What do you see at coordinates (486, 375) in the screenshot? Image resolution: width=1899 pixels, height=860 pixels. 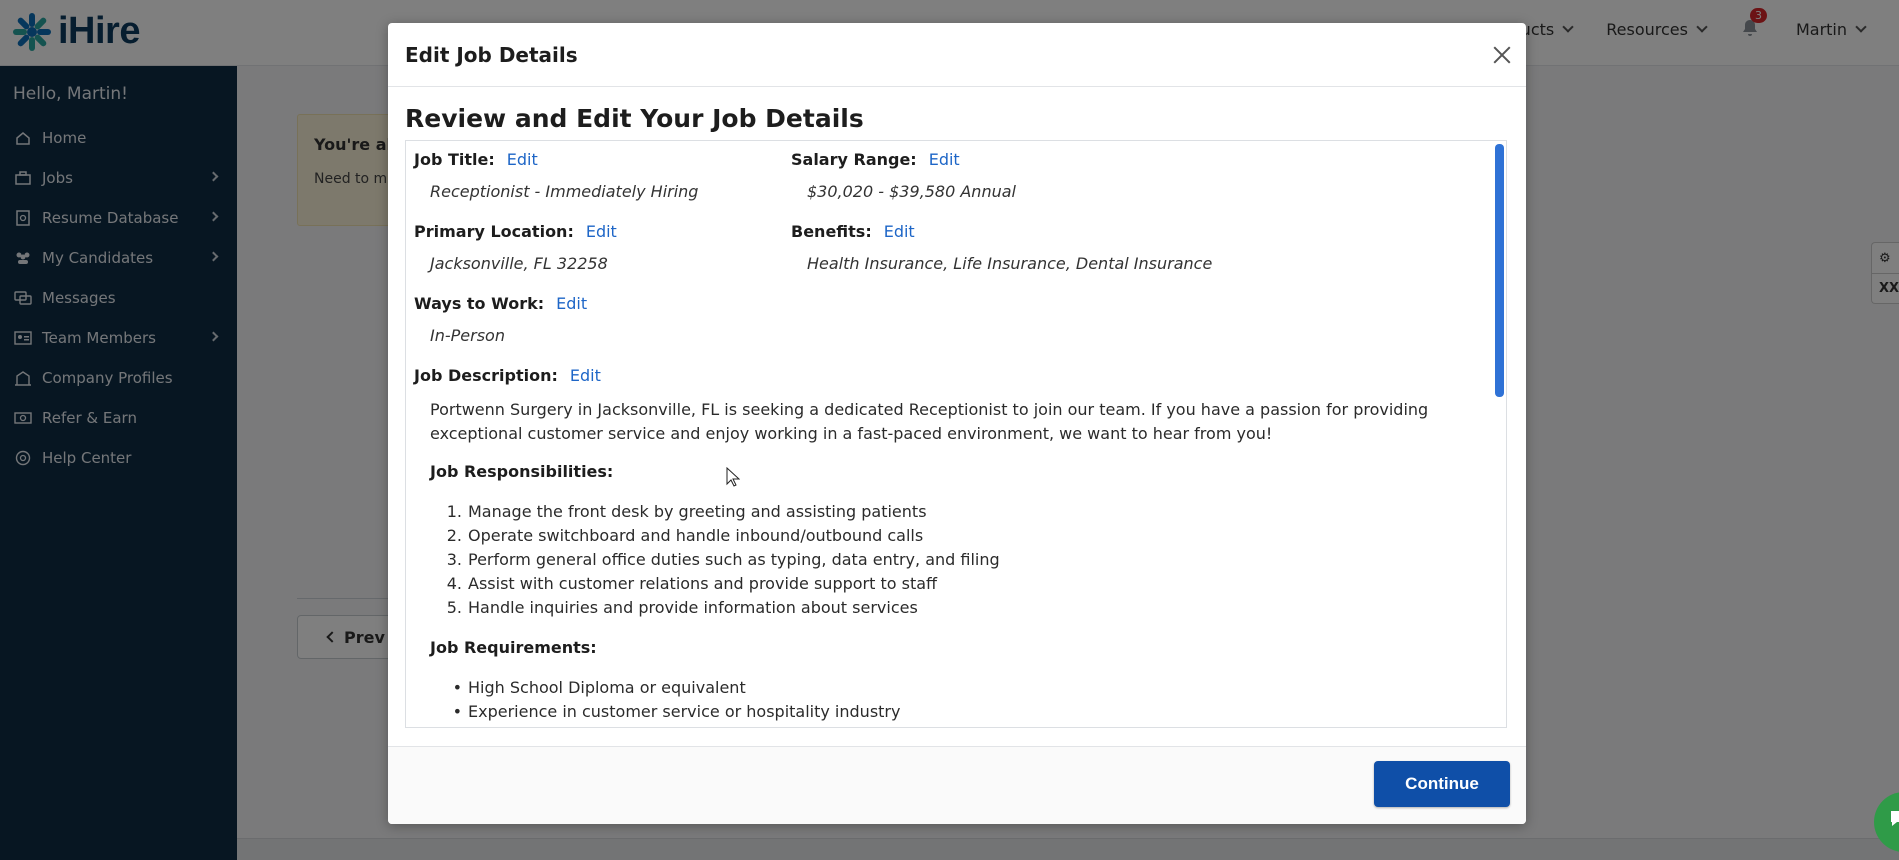 I see `job-description-label: Job Description:` at bounding box center [486, 375].